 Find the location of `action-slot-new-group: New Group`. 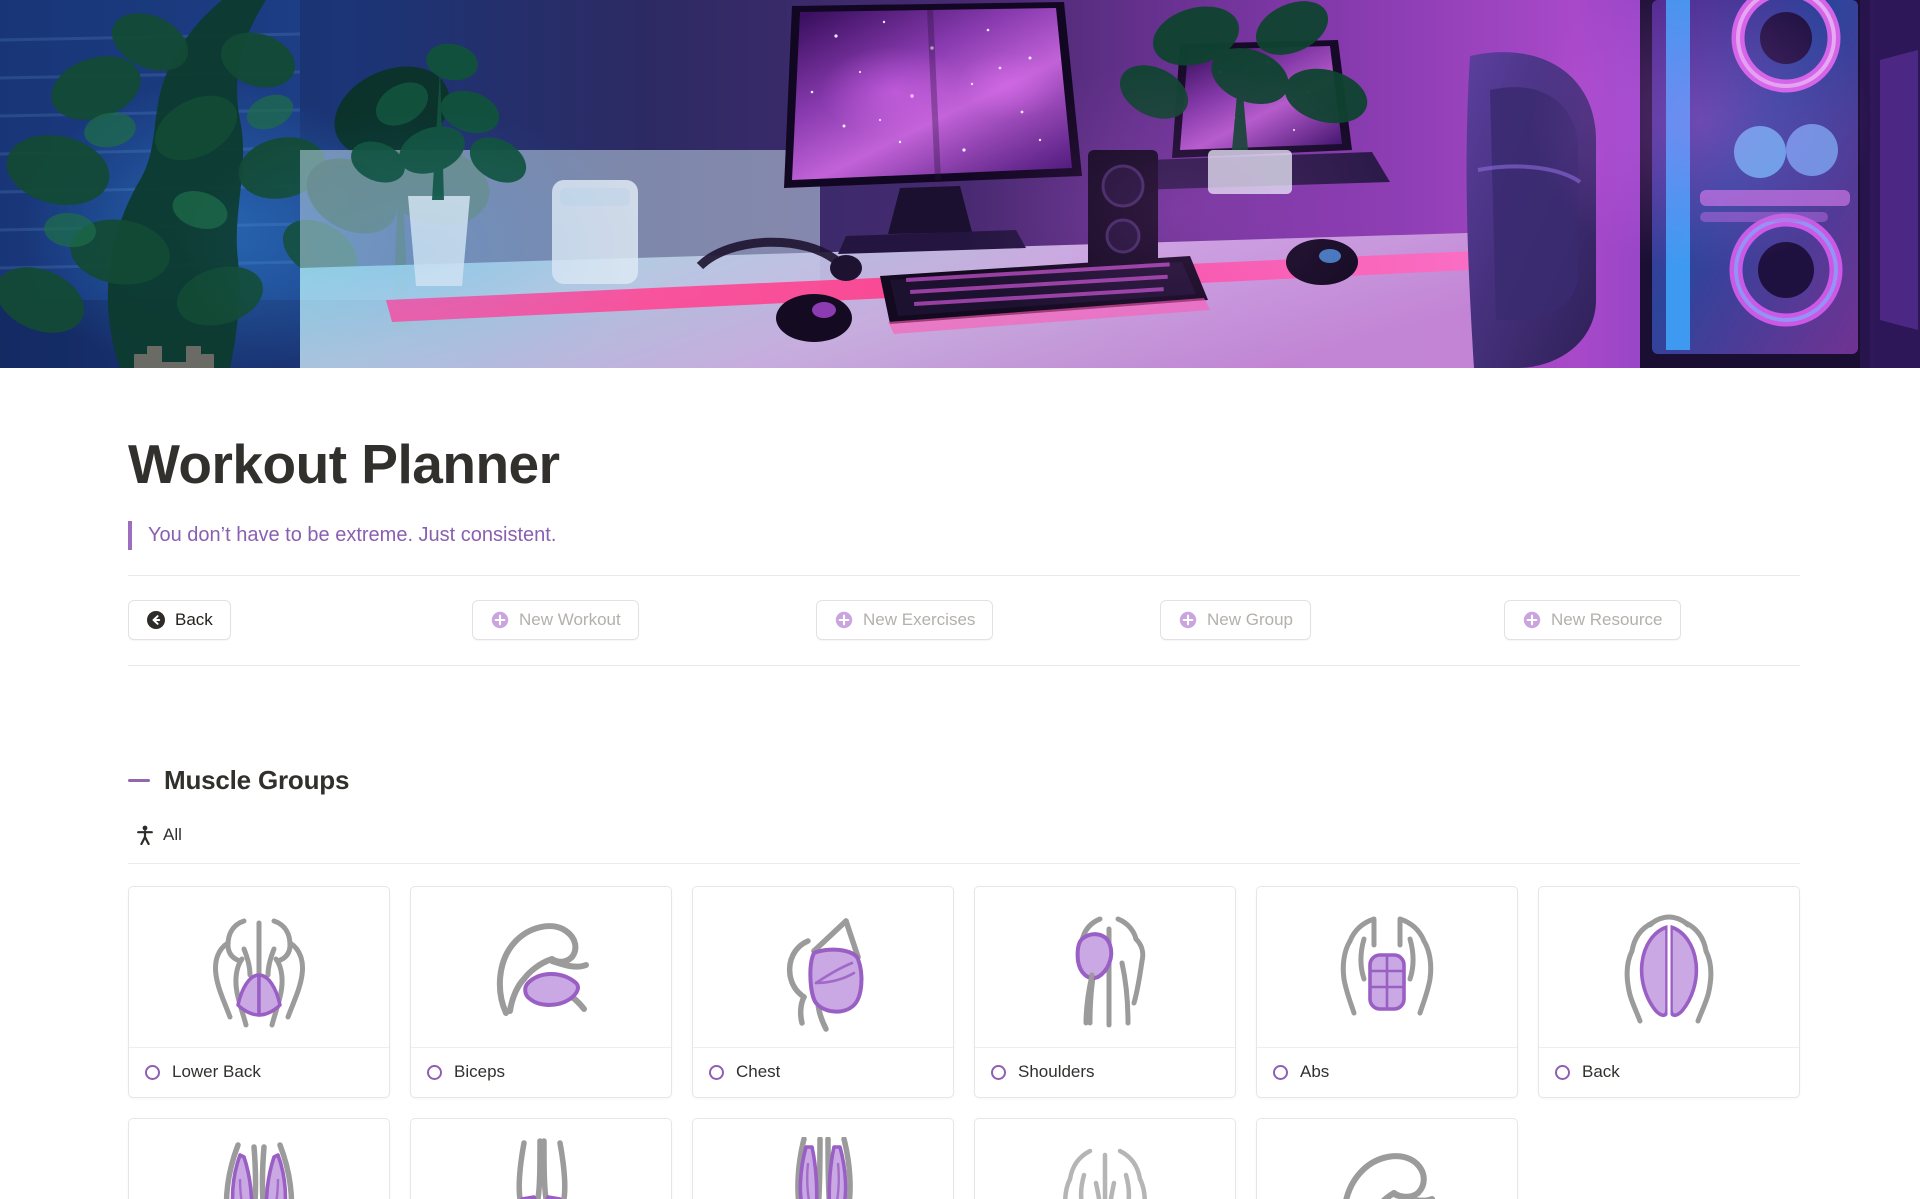

action-slot-new-group: New Group is located at coordinates (1332, 619).